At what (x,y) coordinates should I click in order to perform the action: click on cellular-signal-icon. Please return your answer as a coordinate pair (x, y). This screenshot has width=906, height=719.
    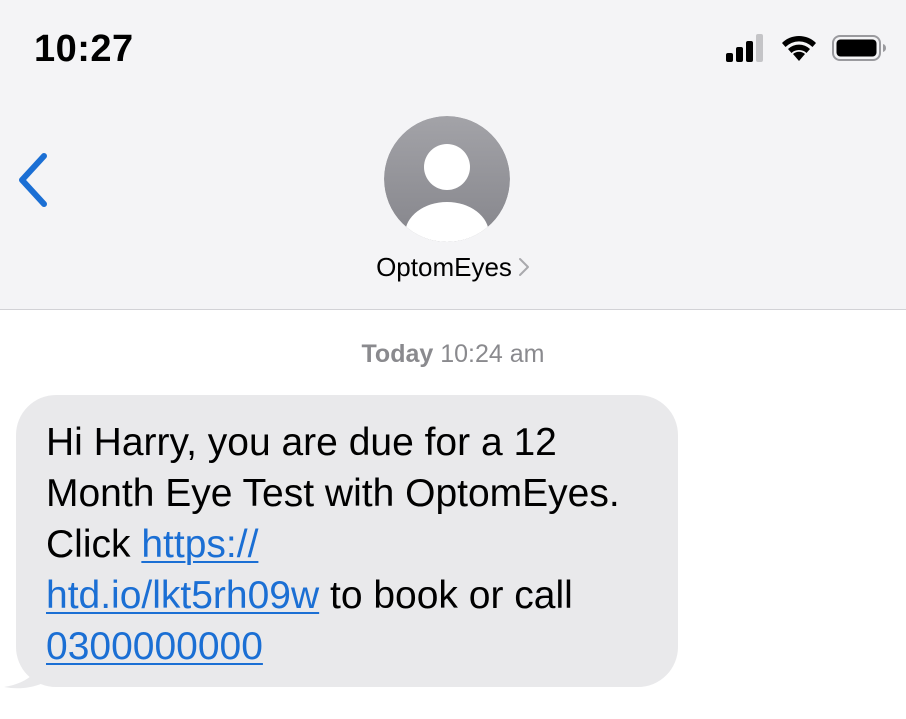
    Looking at the image, I should click on (746, 50).